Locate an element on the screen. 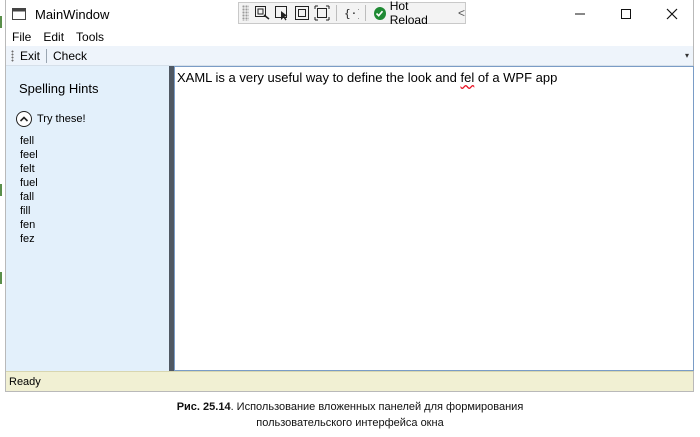 The width and height of the screenshot is (700, 437). hint-item: fen is located at coordinates (28, 225).